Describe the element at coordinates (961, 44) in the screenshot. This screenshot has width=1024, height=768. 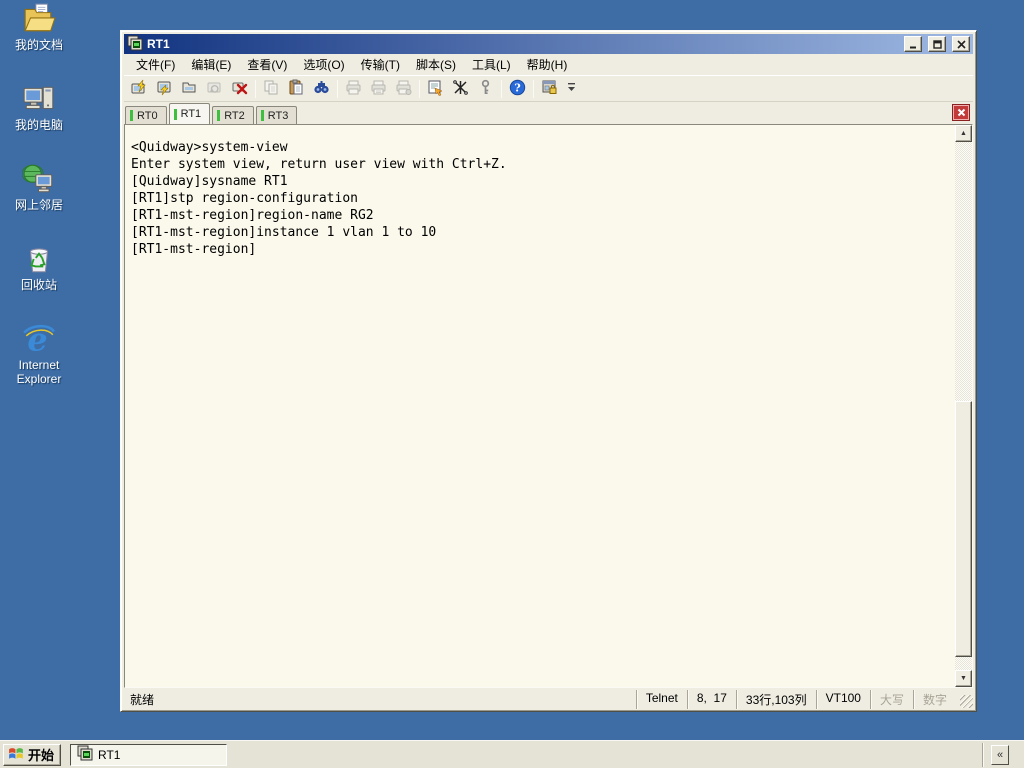
I see `close-button` at that location.